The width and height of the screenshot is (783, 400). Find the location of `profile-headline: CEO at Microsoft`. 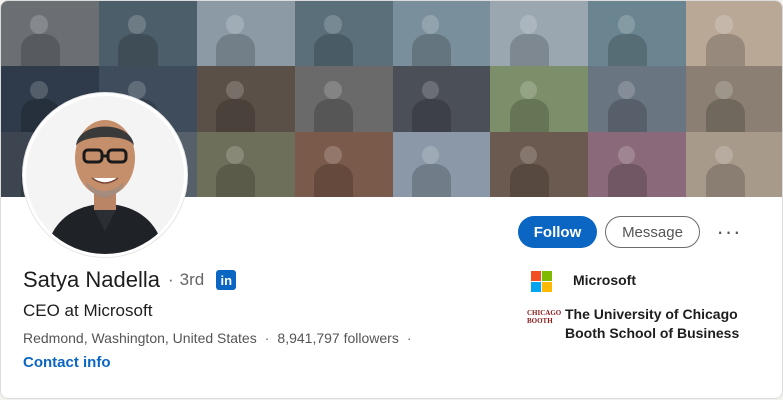

profile-headline: CEO at Microsoft is located at coordinates (88, 310).